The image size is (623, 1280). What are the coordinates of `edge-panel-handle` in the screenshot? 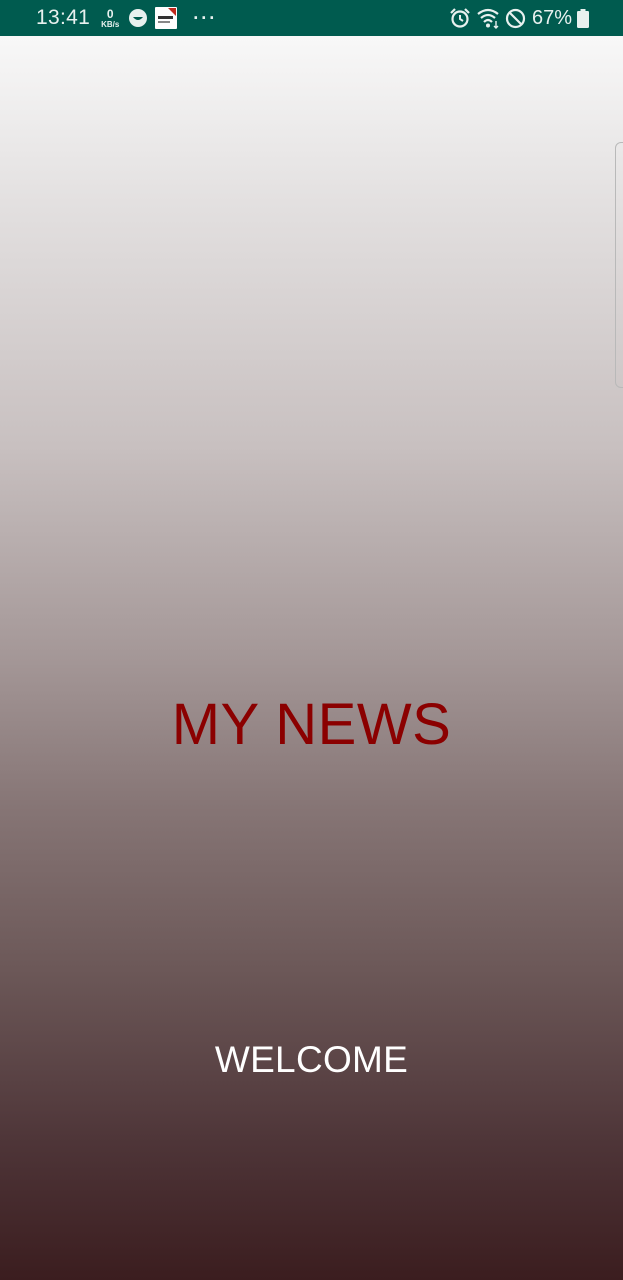 It's located at (619, 265).